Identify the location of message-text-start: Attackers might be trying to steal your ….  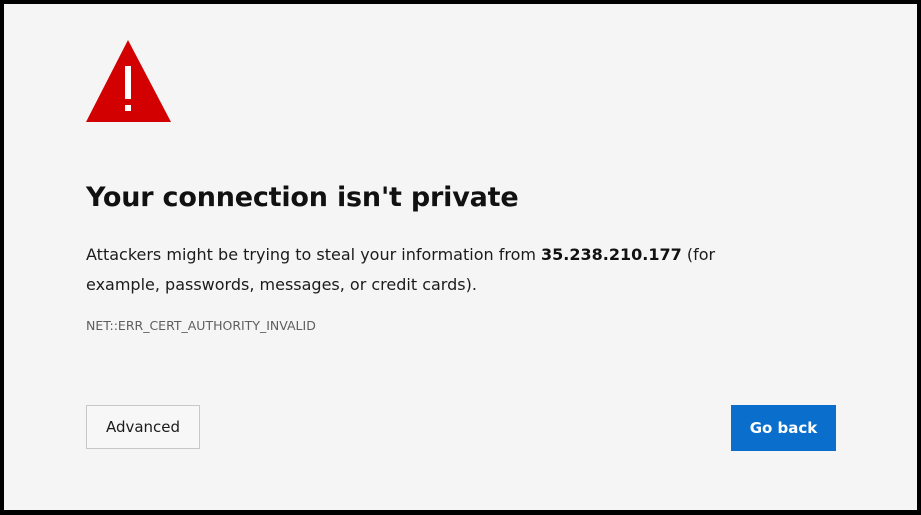
(314, 254).